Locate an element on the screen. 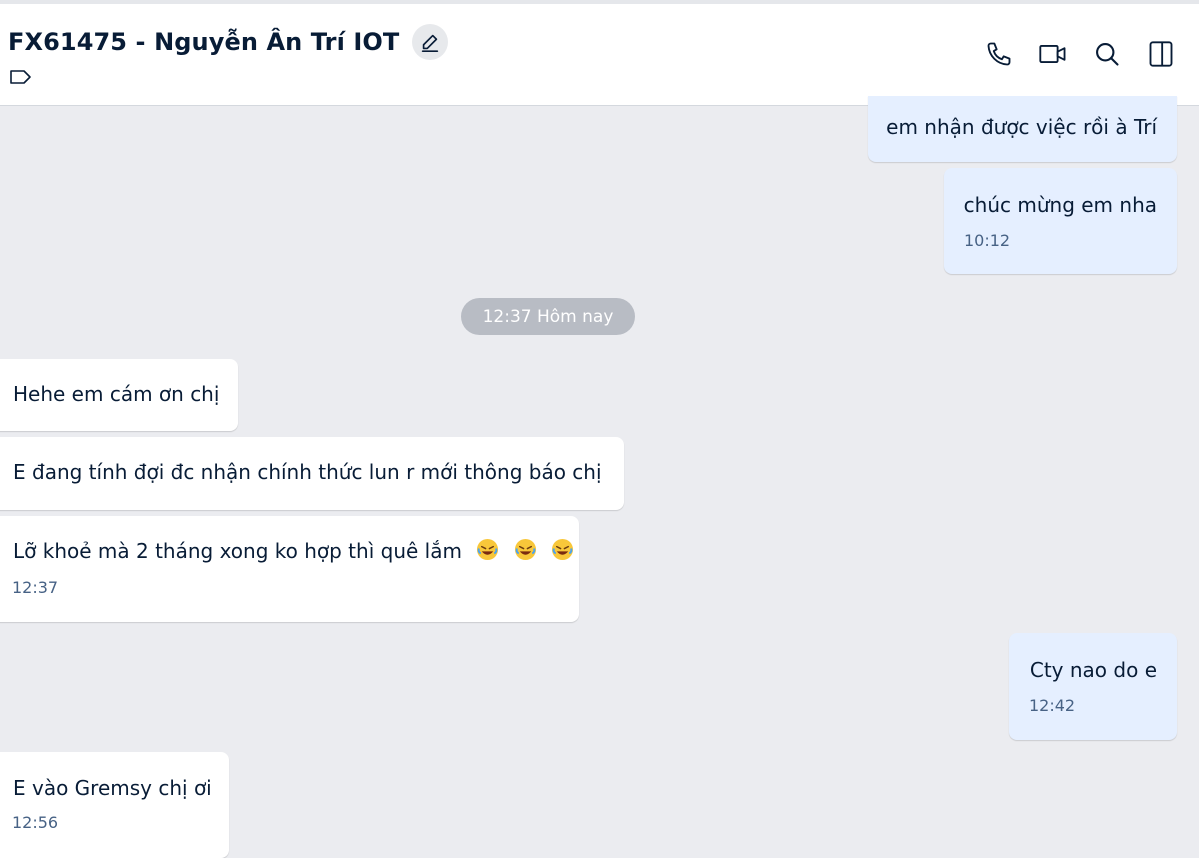 The width and height of the screenshot is (1199, 858). search-button is located at coordinates (1107, 54).